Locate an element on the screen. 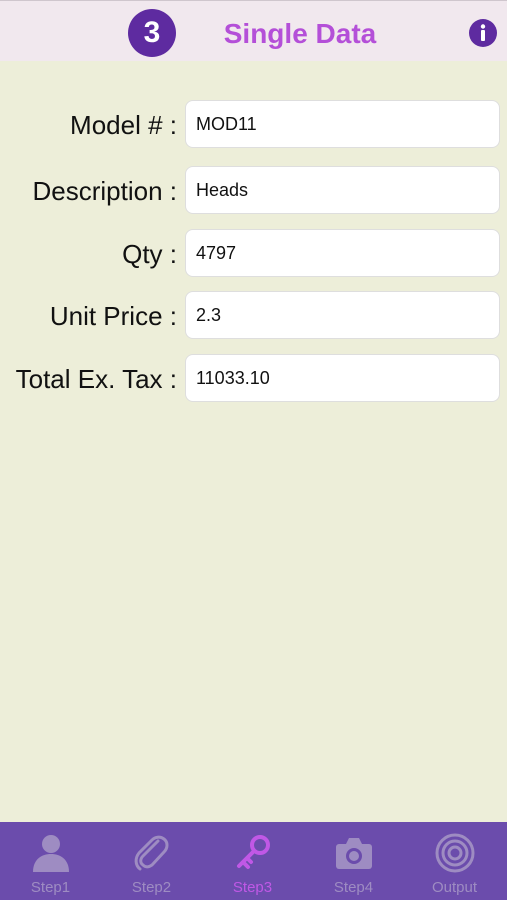  tab-step4-label: Step4 is located at coordinates (353, 887).